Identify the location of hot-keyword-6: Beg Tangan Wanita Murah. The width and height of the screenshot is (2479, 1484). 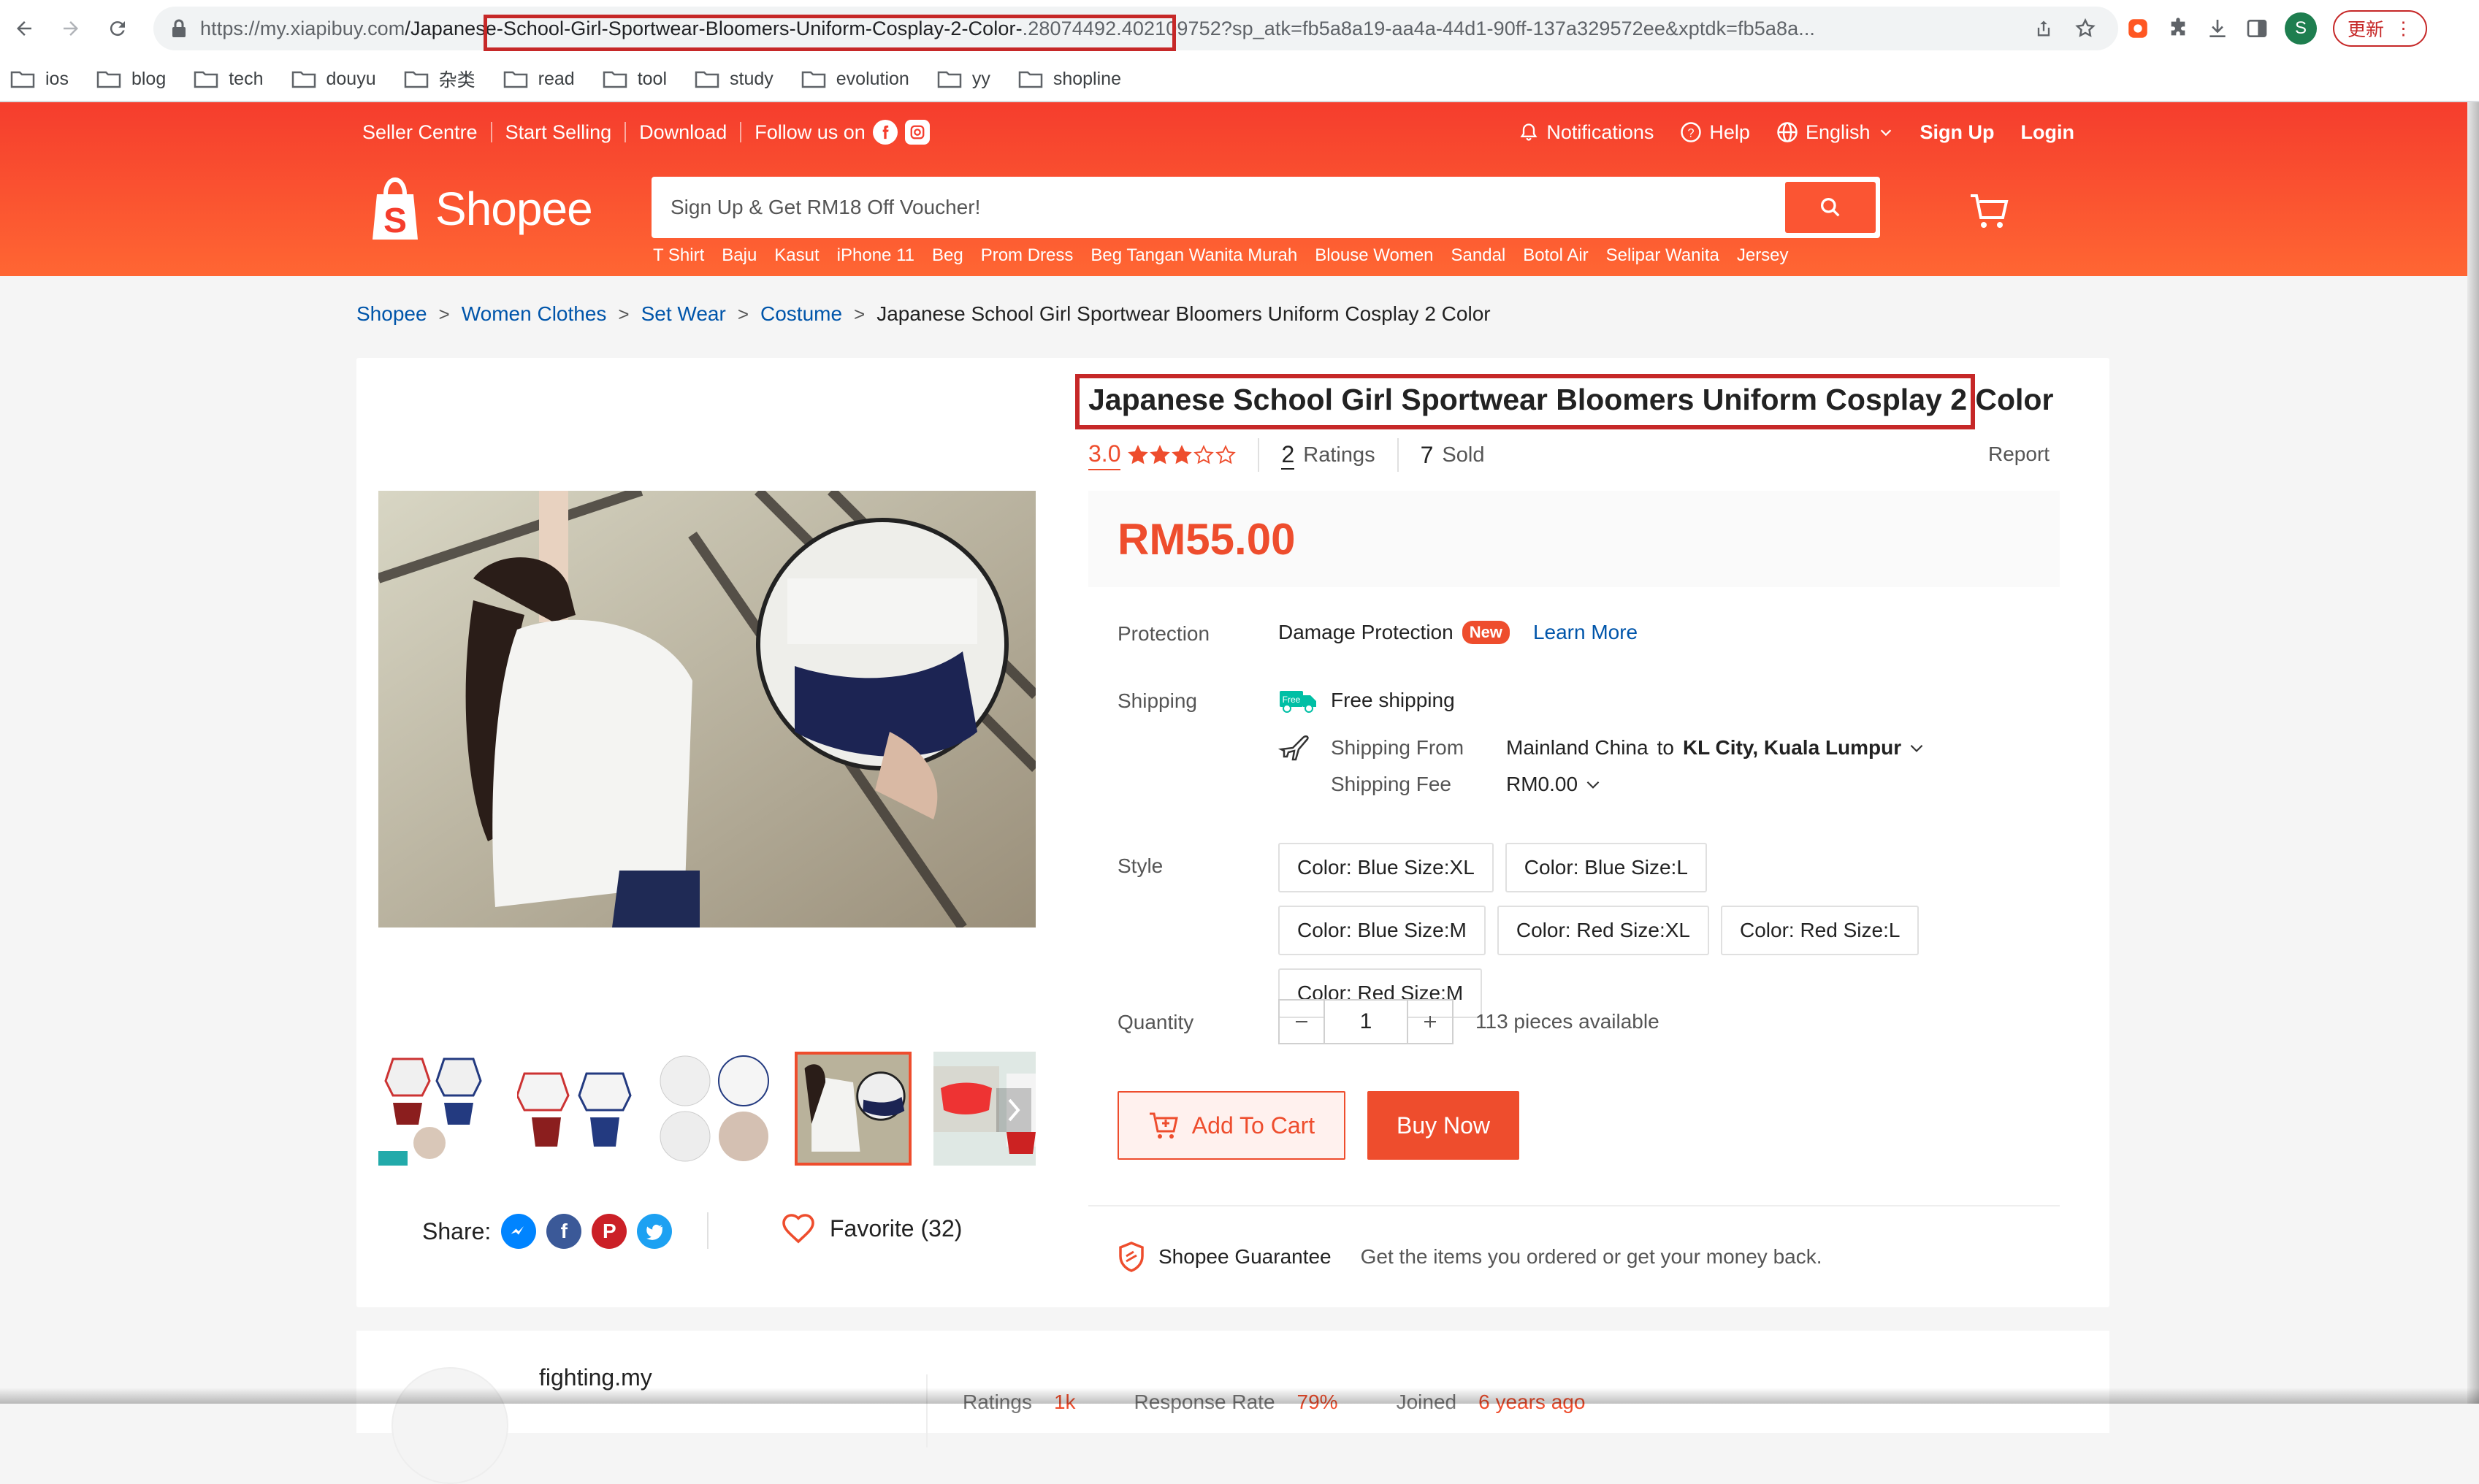
(1193, 256).